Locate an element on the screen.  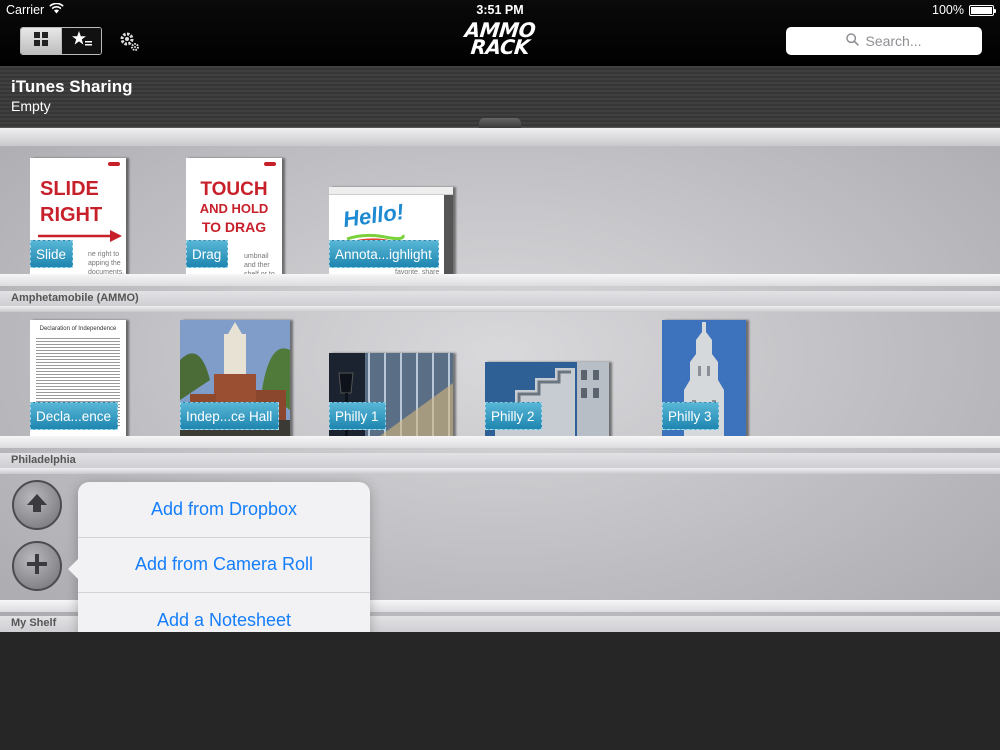
gear-icon is located at coordinates (130, 45).